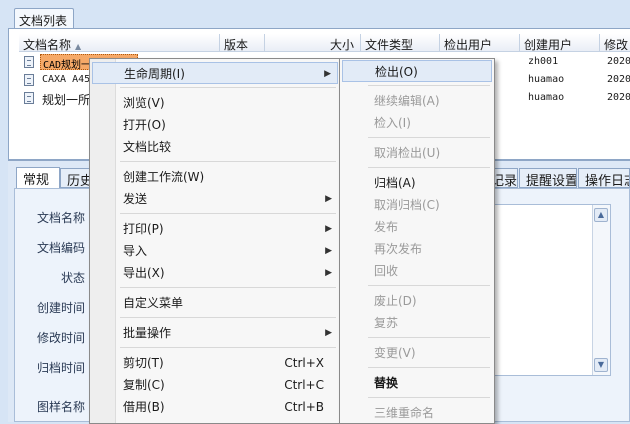 The image size is (630, 424). Describe the element at coordinates (144, 273) in the screenshot. I see `menu-item-label: 导出(X)` at that location.